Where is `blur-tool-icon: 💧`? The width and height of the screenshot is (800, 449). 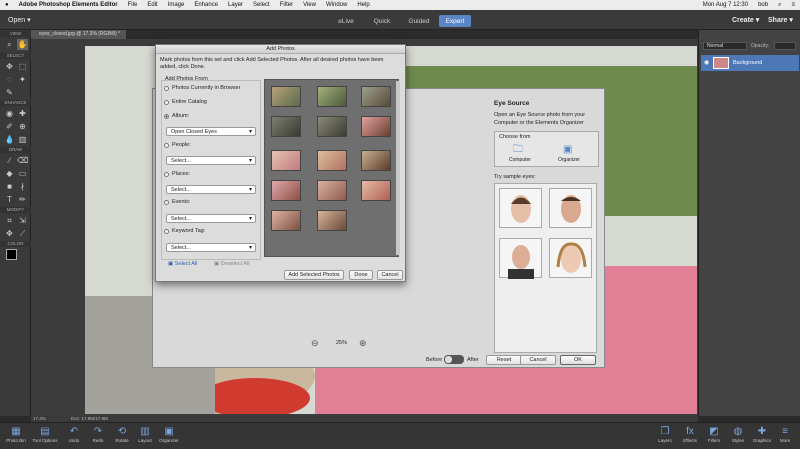
blur-tool-icon: 💧 is located at coordinates (9, 139).